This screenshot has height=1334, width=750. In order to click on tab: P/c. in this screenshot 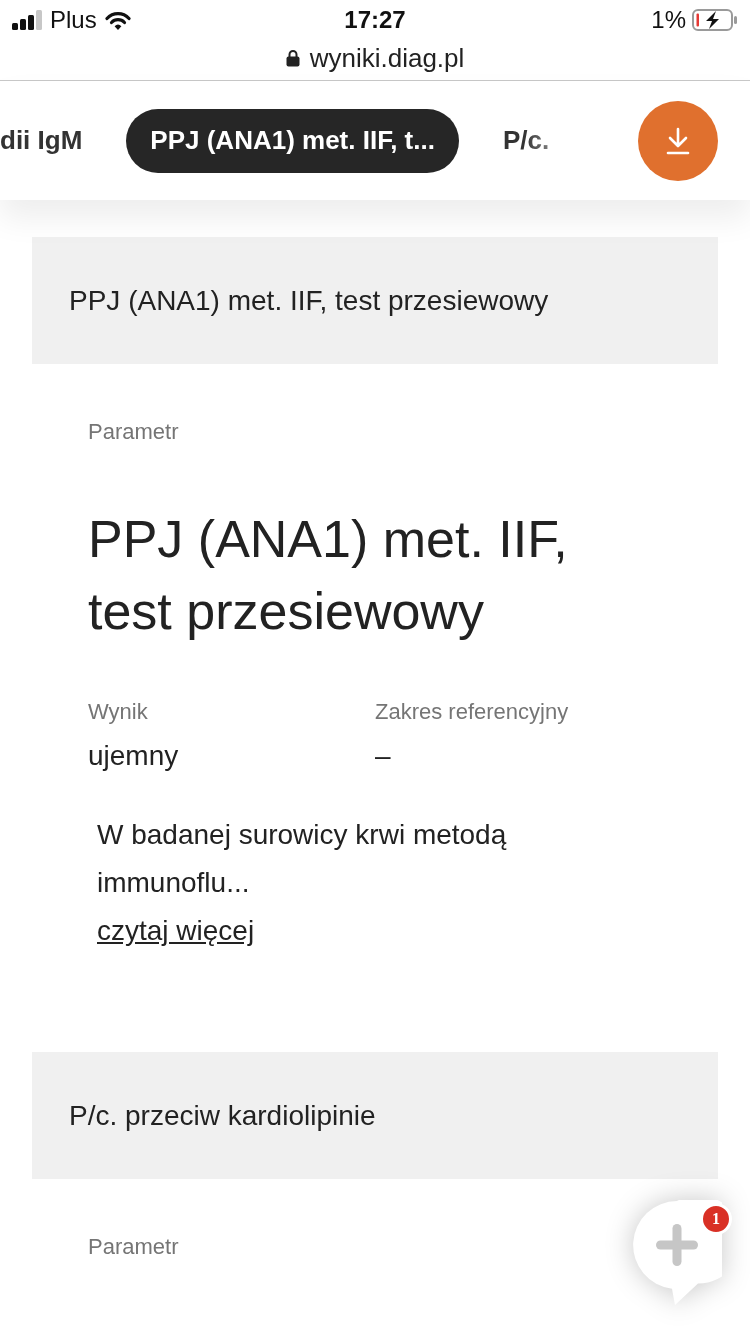, I will do `click(526, 140)`.